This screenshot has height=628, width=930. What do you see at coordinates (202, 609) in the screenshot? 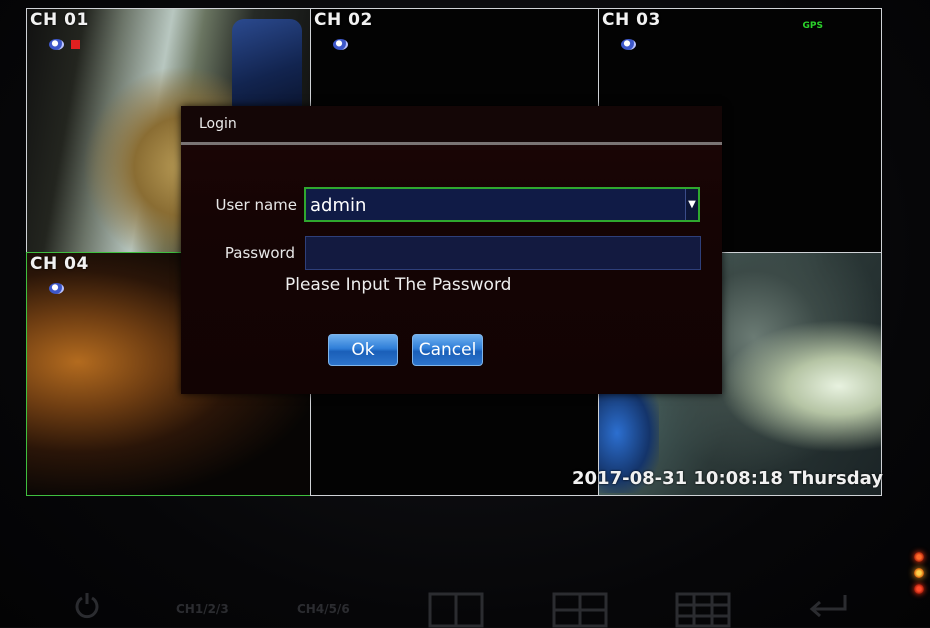
I see `ch123-button: CH1/2/3` at bounding box center [202, 609].